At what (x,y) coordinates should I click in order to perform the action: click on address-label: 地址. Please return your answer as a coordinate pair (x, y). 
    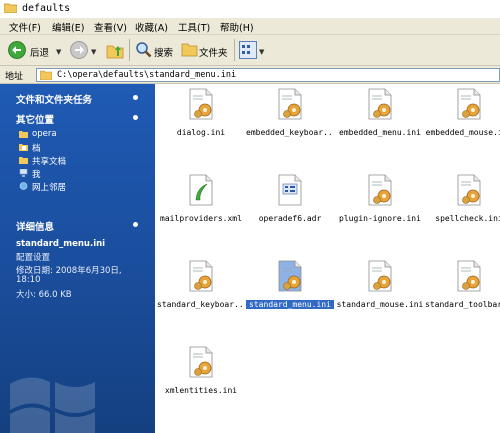
    Looking at the image, I should click on (14, 77).